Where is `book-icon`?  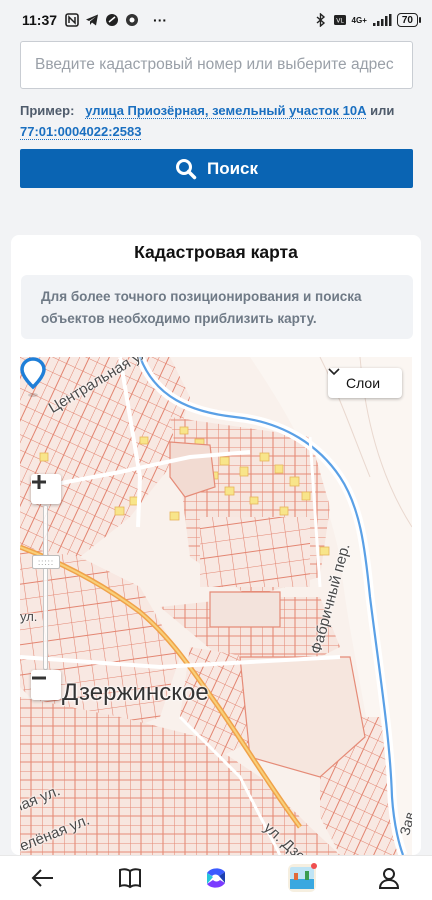 book-icon is located at coordinates (130, 878).